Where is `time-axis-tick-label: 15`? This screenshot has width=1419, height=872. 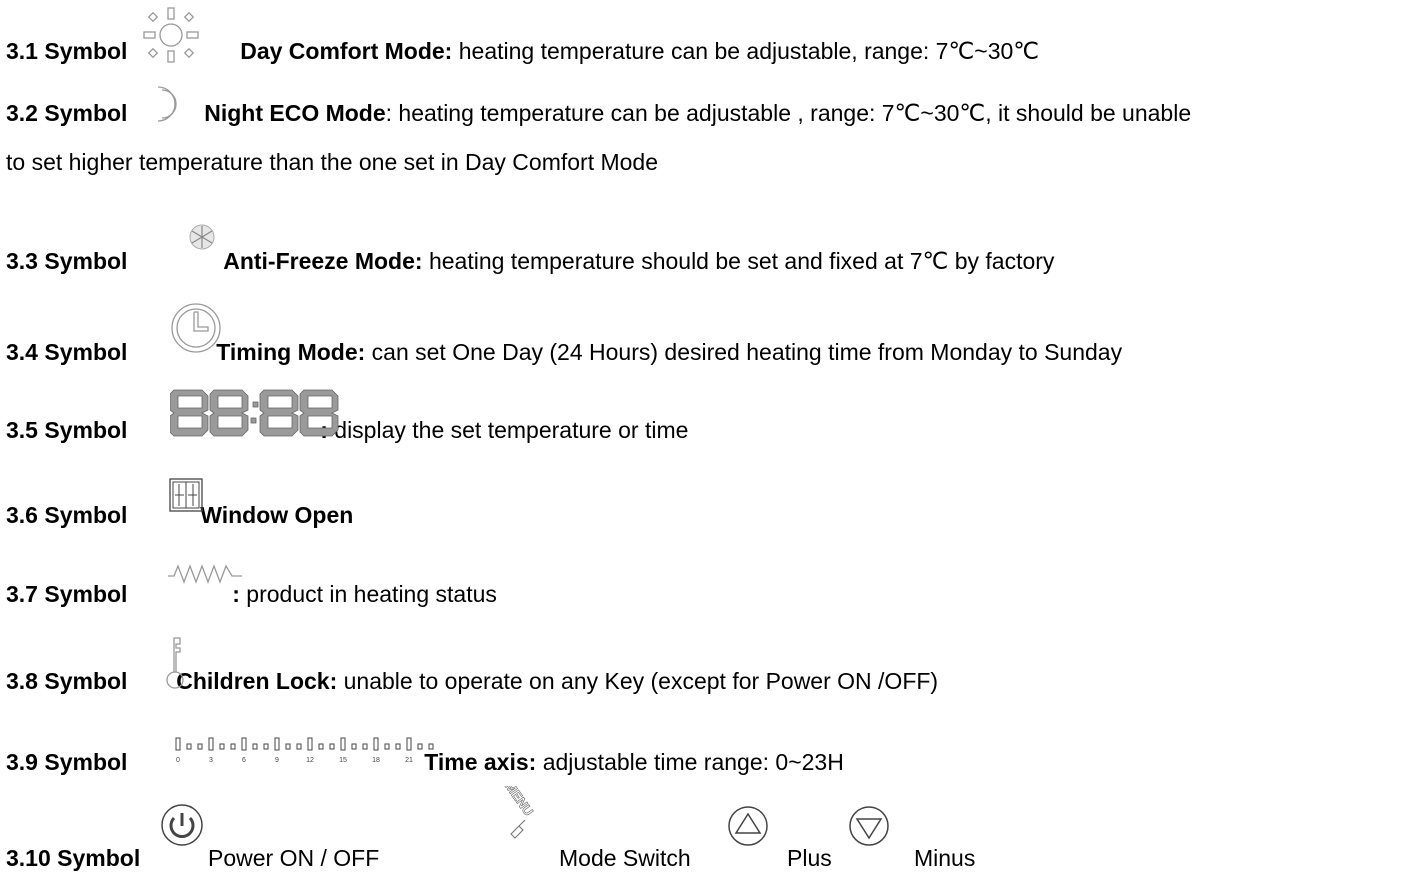 time-axis-tick-label: 15 is located at coordinates (343, 760).